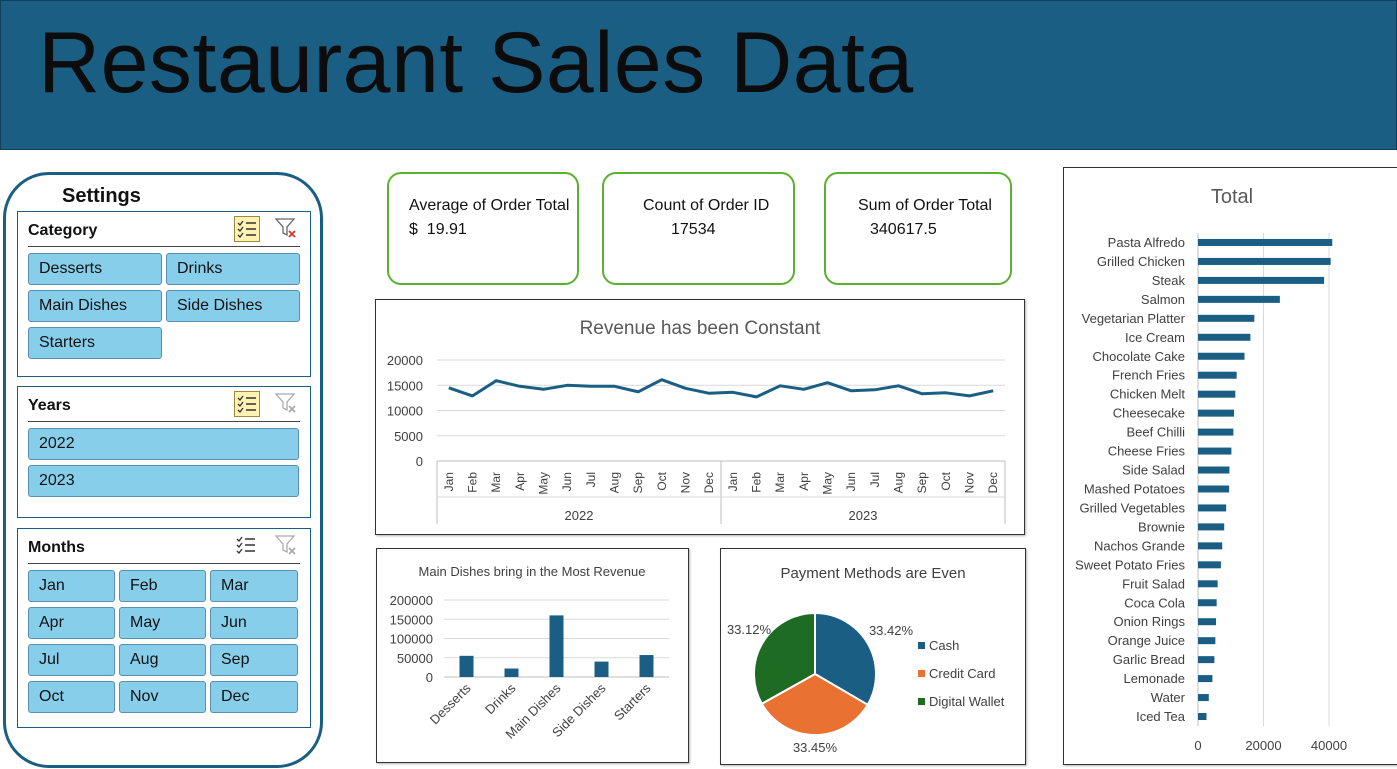  Describe the element at coordinates (967, 701) in the screenshot. I see `legend-label: Digital Wallet` at that location.